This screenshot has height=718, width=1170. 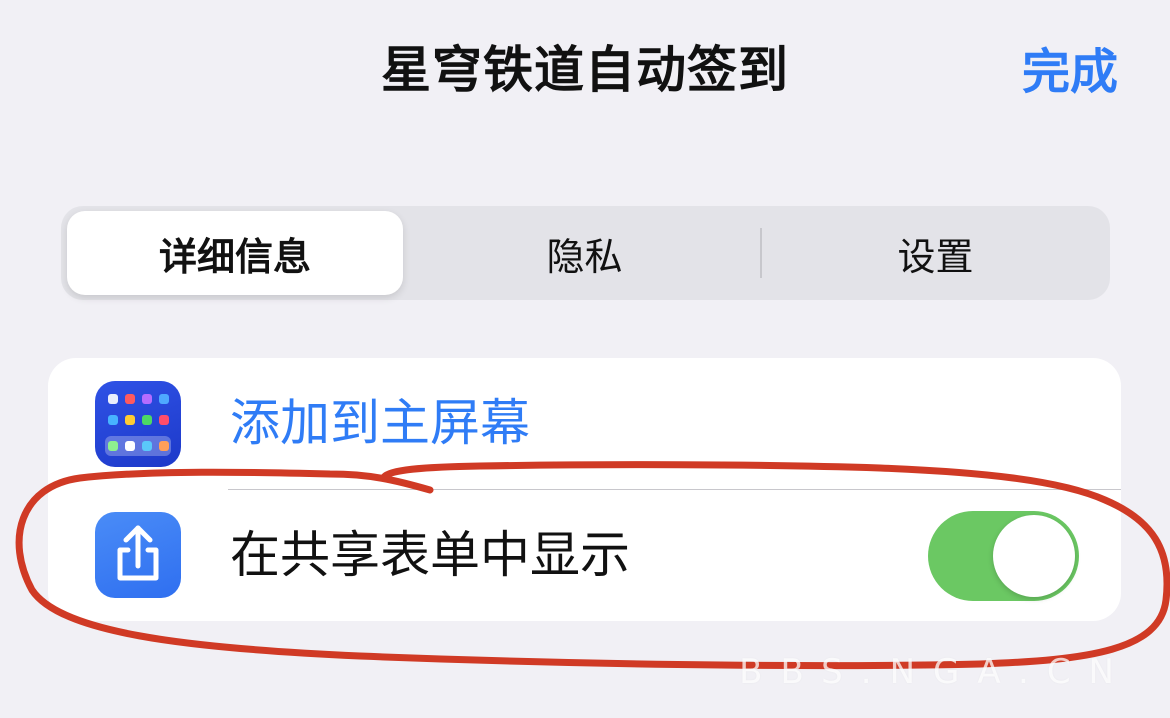 I want to click on add-to-home-screen-label: 添加到主屏幕, so click(x=380, y=423).